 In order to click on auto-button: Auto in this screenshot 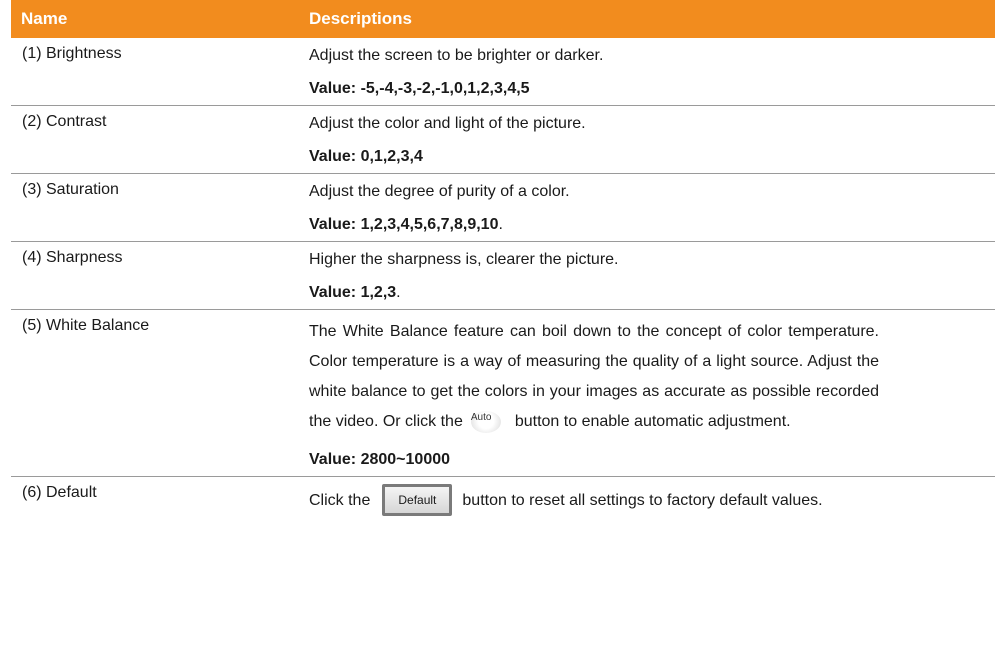, I will do `click(485, 422)`.